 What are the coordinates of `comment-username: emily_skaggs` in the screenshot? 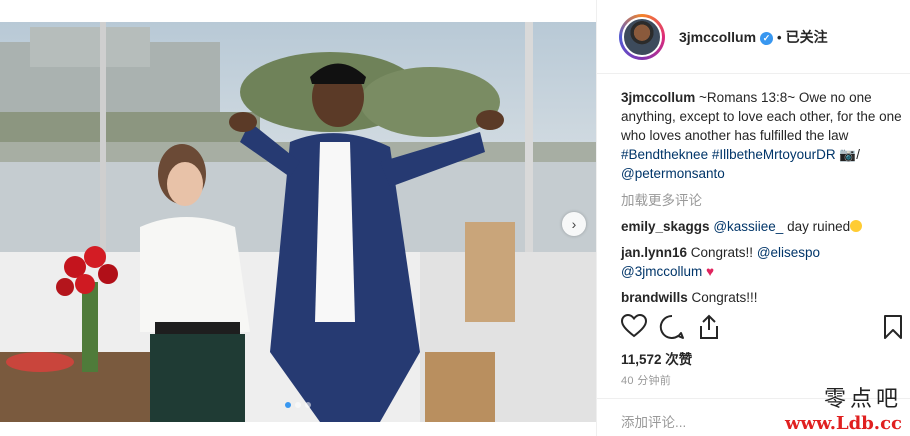 It's located at (665, 226).